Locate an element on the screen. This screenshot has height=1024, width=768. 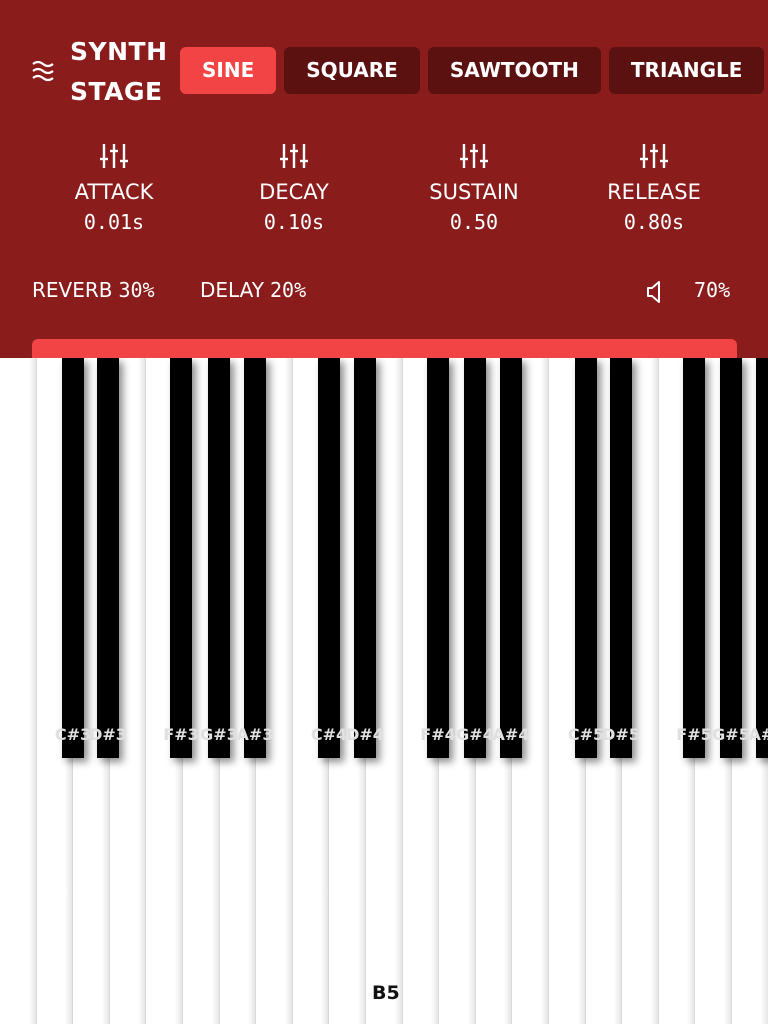
black-key: C#3 is located at coordinates (73, 558).